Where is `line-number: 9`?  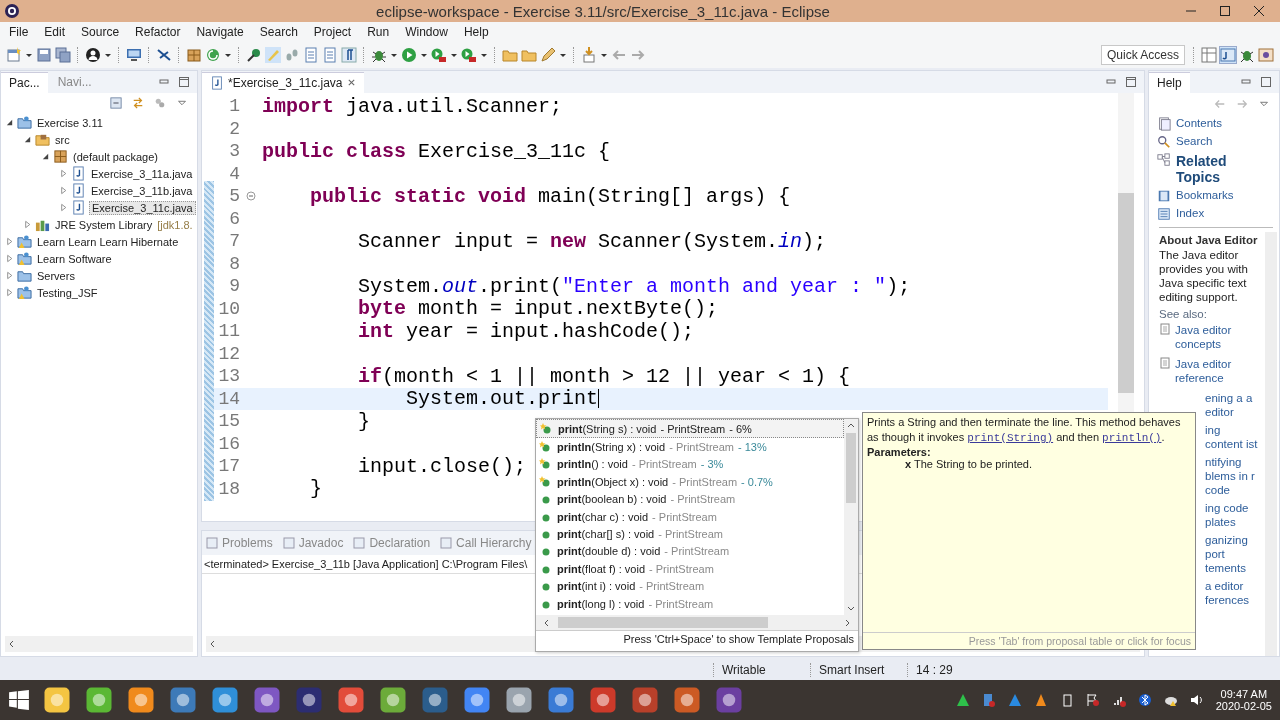 line-number: 9 is located at coordinates (234, 286).